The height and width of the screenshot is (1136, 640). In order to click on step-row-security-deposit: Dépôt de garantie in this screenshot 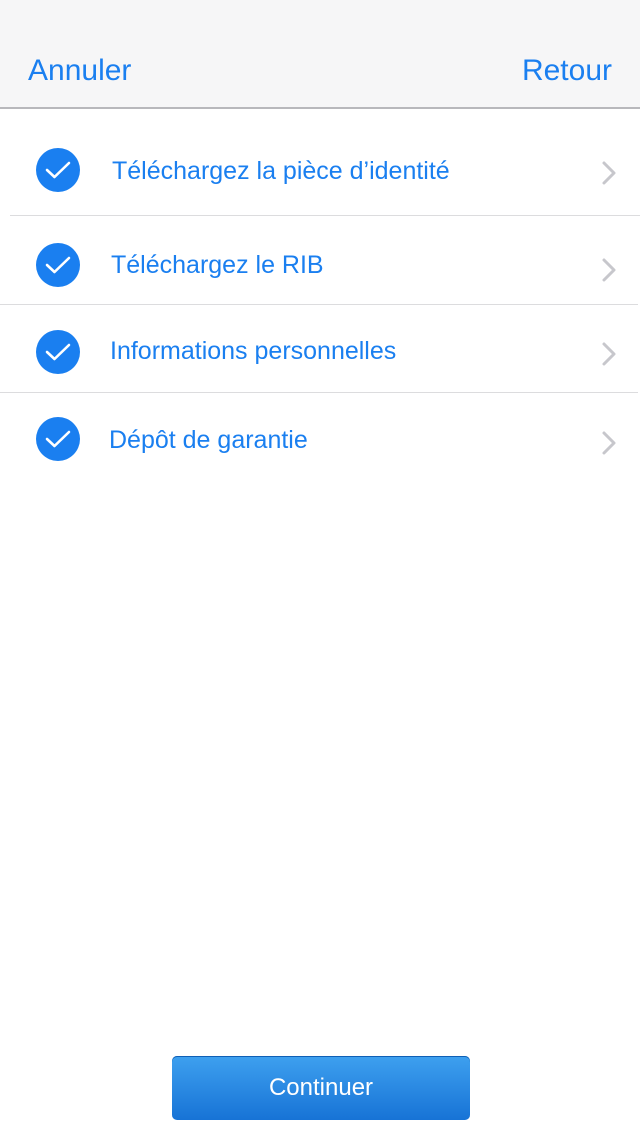, I will do `click(320, 440)`.